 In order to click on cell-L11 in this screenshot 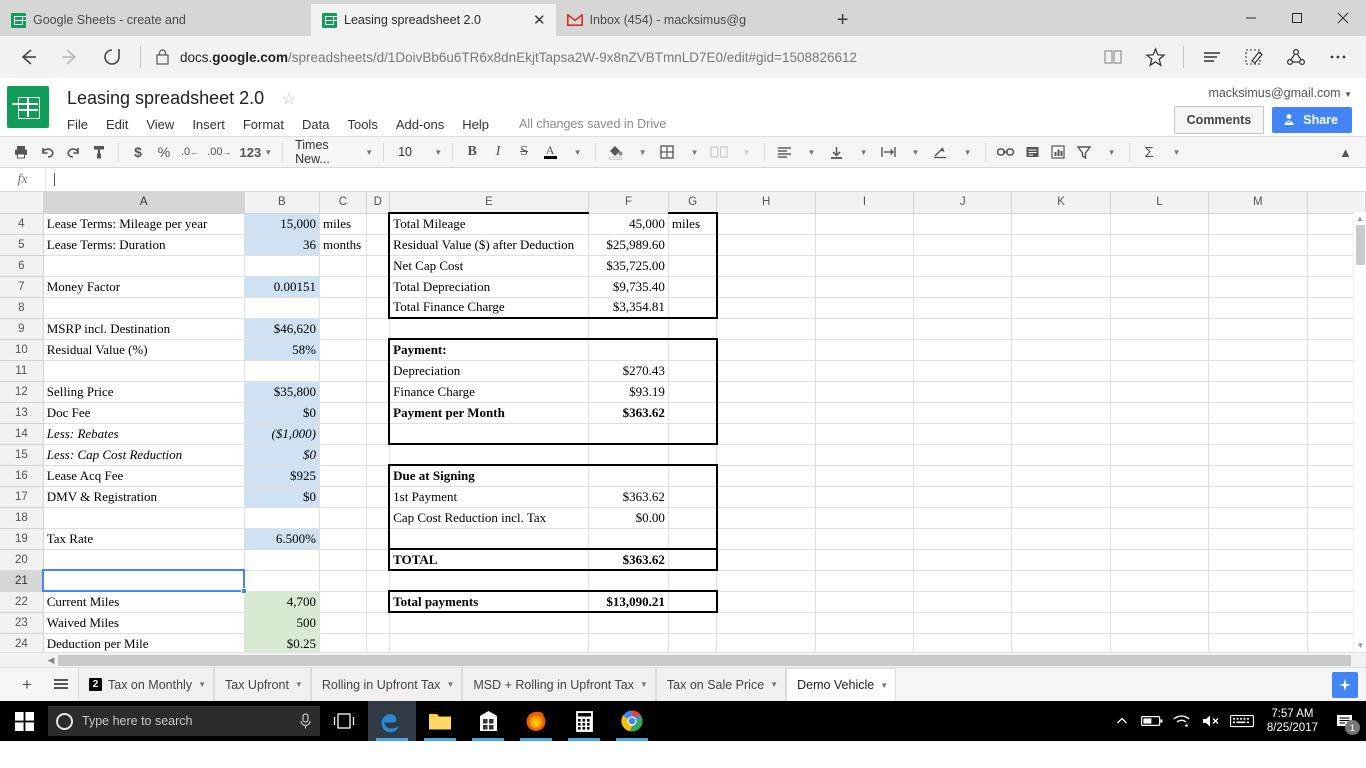, I will do `click(1159, 370)`.